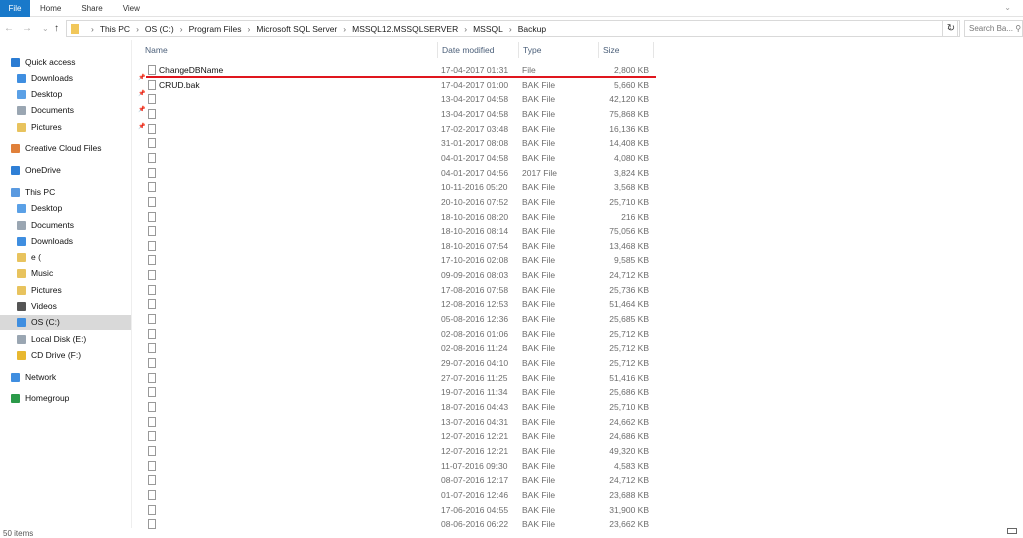 The width and height of the screenshot is (1023, 538). Describe the element at coordinates (399, 275) in the screenshot. I see `file-row: 09-09-2016 08:03 BAK File 24,712 KB` at that location.